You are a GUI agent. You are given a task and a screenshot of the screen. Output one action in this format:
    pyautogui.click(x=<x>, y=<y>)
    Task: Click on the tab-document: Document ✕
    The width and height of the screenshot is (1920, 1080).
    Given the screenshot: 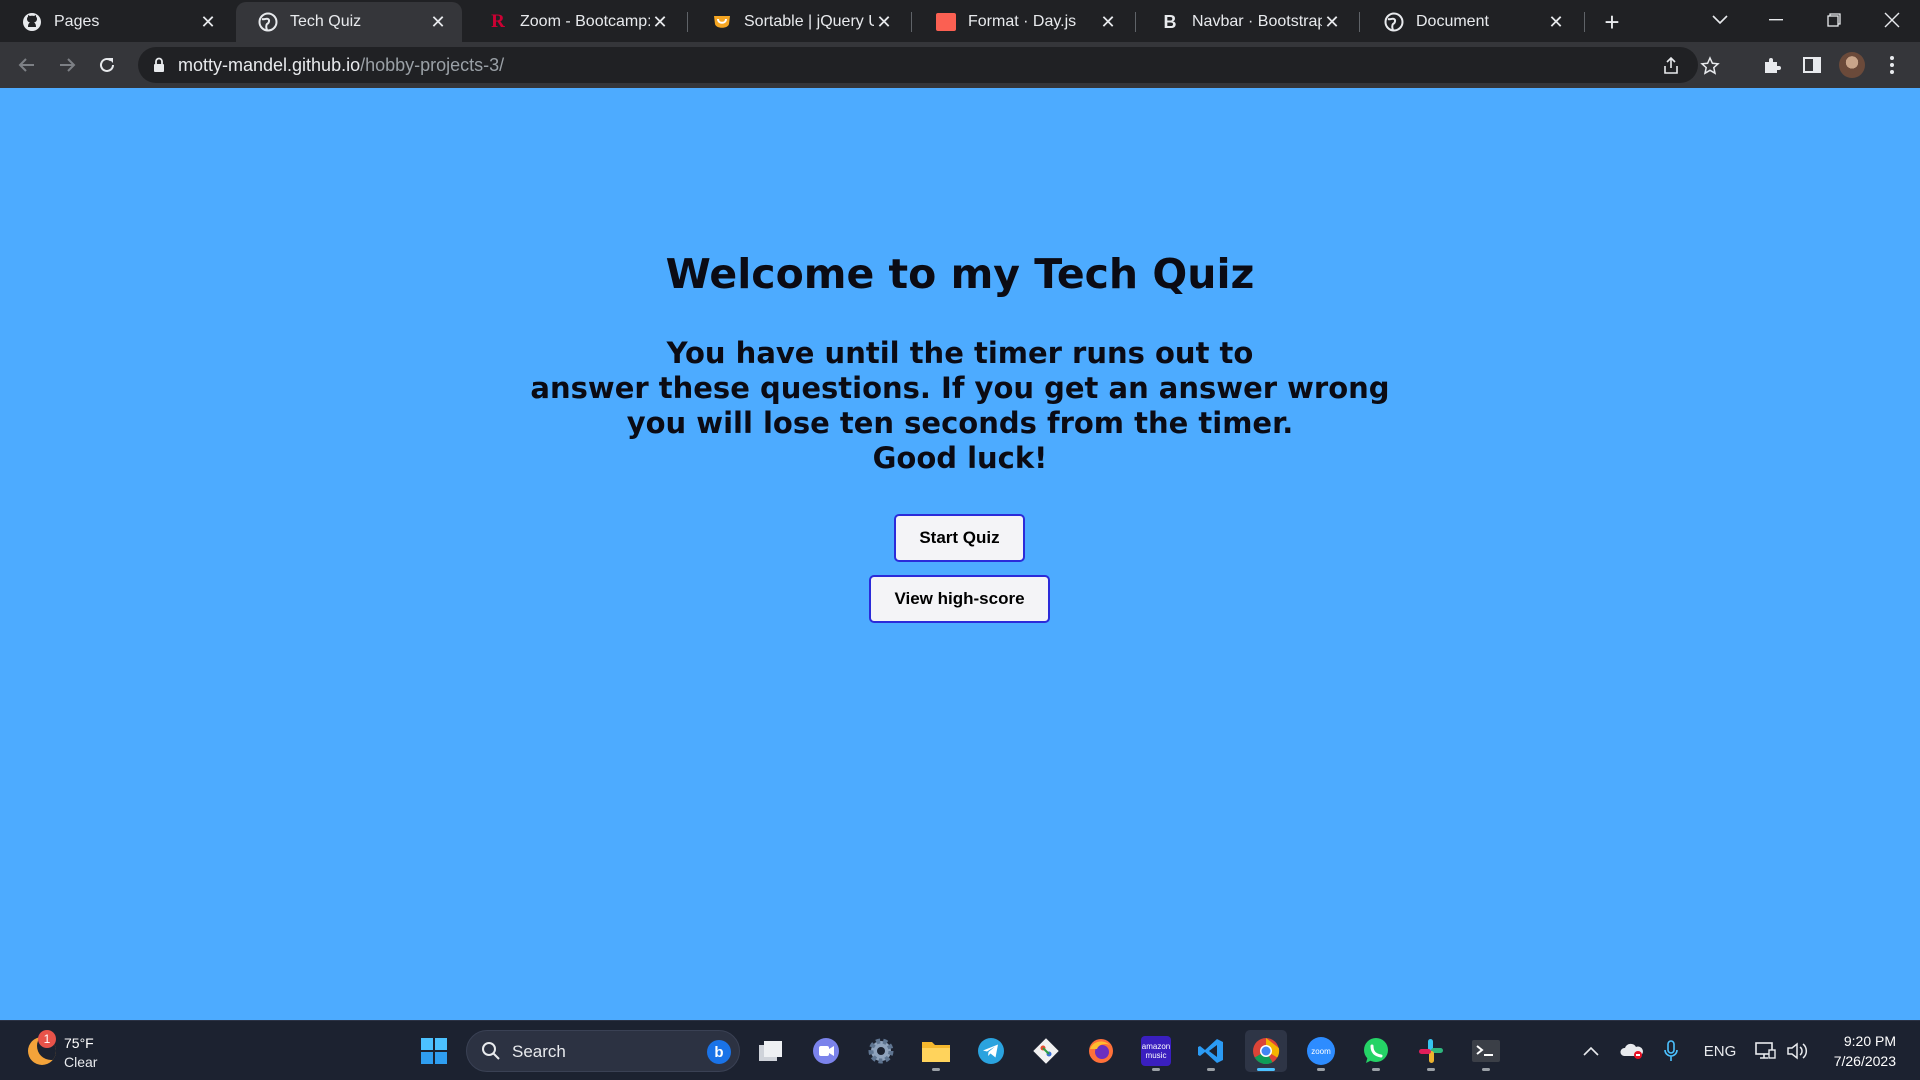 What is the action you would take?
    pyautogui.click(x=1471, y=22)
    